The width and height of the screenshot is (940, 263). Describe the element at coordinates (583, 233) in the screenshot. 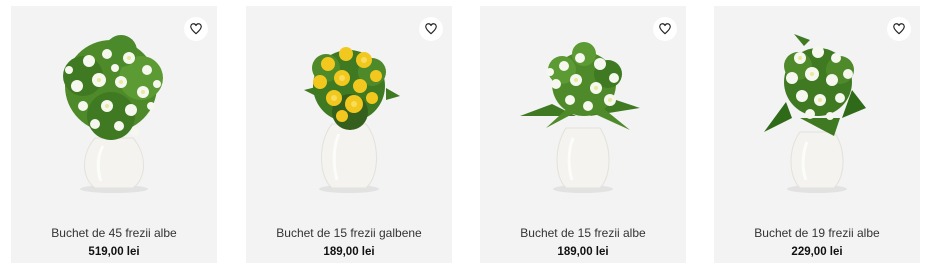

I see `product-name: Buchet de 15 frezii albe` at that location.